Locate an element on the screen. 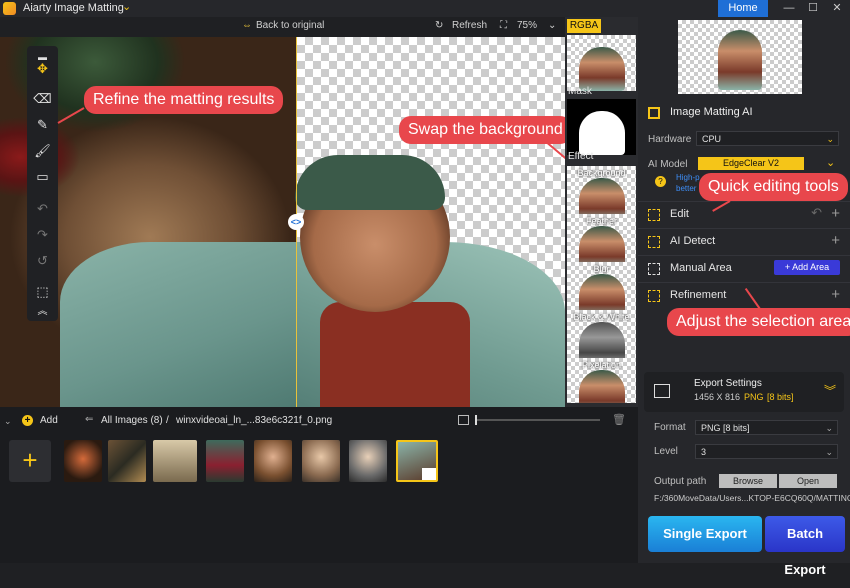 The height and width of the screenshot is (588, 850). refresh-button: Refresh is located at coordinates (469, 25).